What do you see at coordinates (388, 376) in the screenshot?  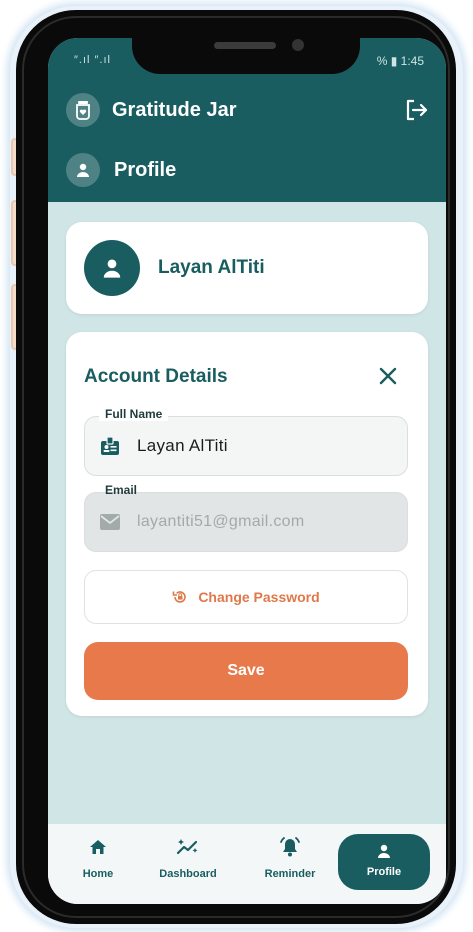 I see `close-icon` at bounding box center [388, 376].